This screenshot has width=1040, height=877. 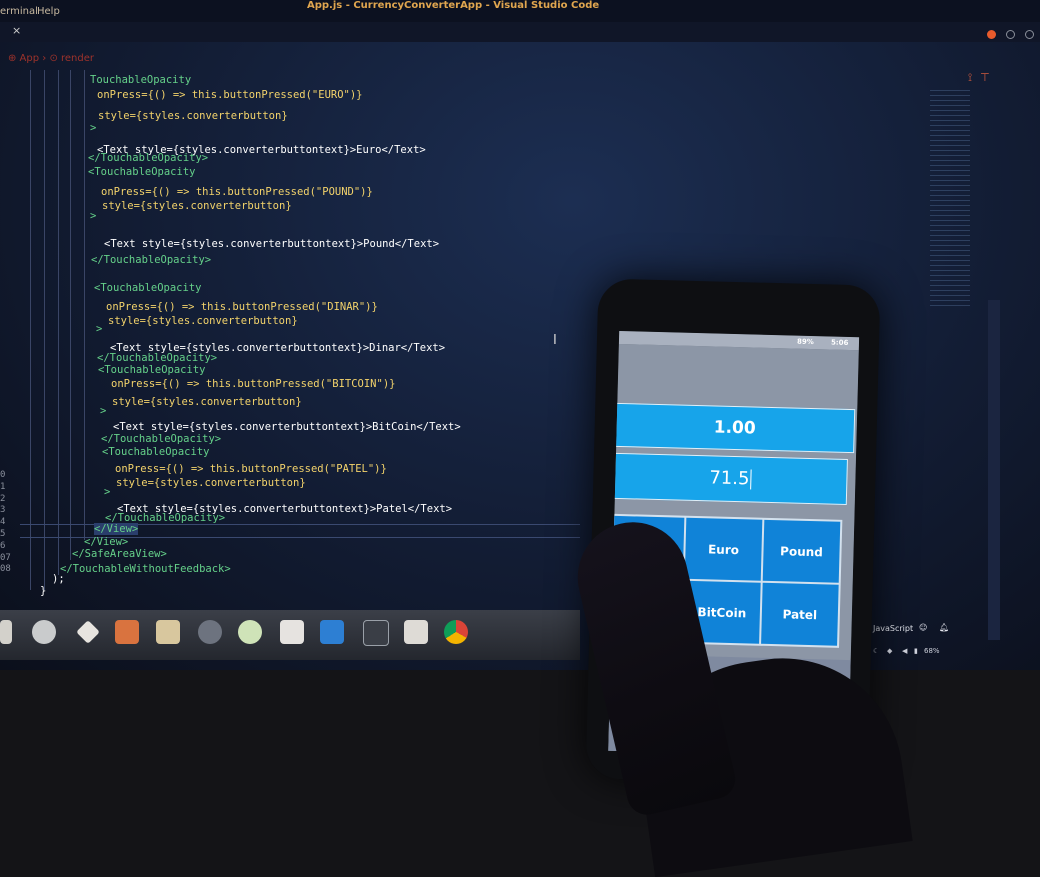 What do you see at coordinates (520, 32) in the screenshot?
I see `tab-bar` at bounding box center [520, 32].